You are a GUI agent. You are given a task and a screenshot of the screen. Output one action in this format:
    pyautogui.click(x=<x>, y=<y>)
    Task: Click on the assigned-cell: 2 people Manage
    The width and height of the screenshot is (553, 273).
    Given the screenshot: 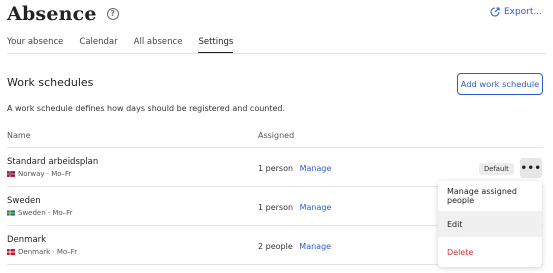 What is the action you would take?
    pyautogui.click(x=294, y=246)
    